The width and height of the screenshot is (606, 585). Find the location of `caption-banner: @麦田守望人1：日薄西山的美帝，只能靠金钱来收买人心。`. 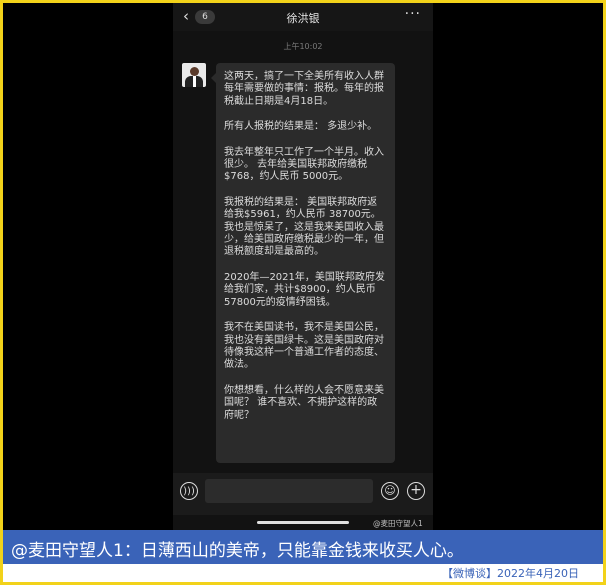

caption-banner: @麦田守望人1：日薄西山的美帝，只能靠金钱来收买人心。 is located at coordinates (303, 547).